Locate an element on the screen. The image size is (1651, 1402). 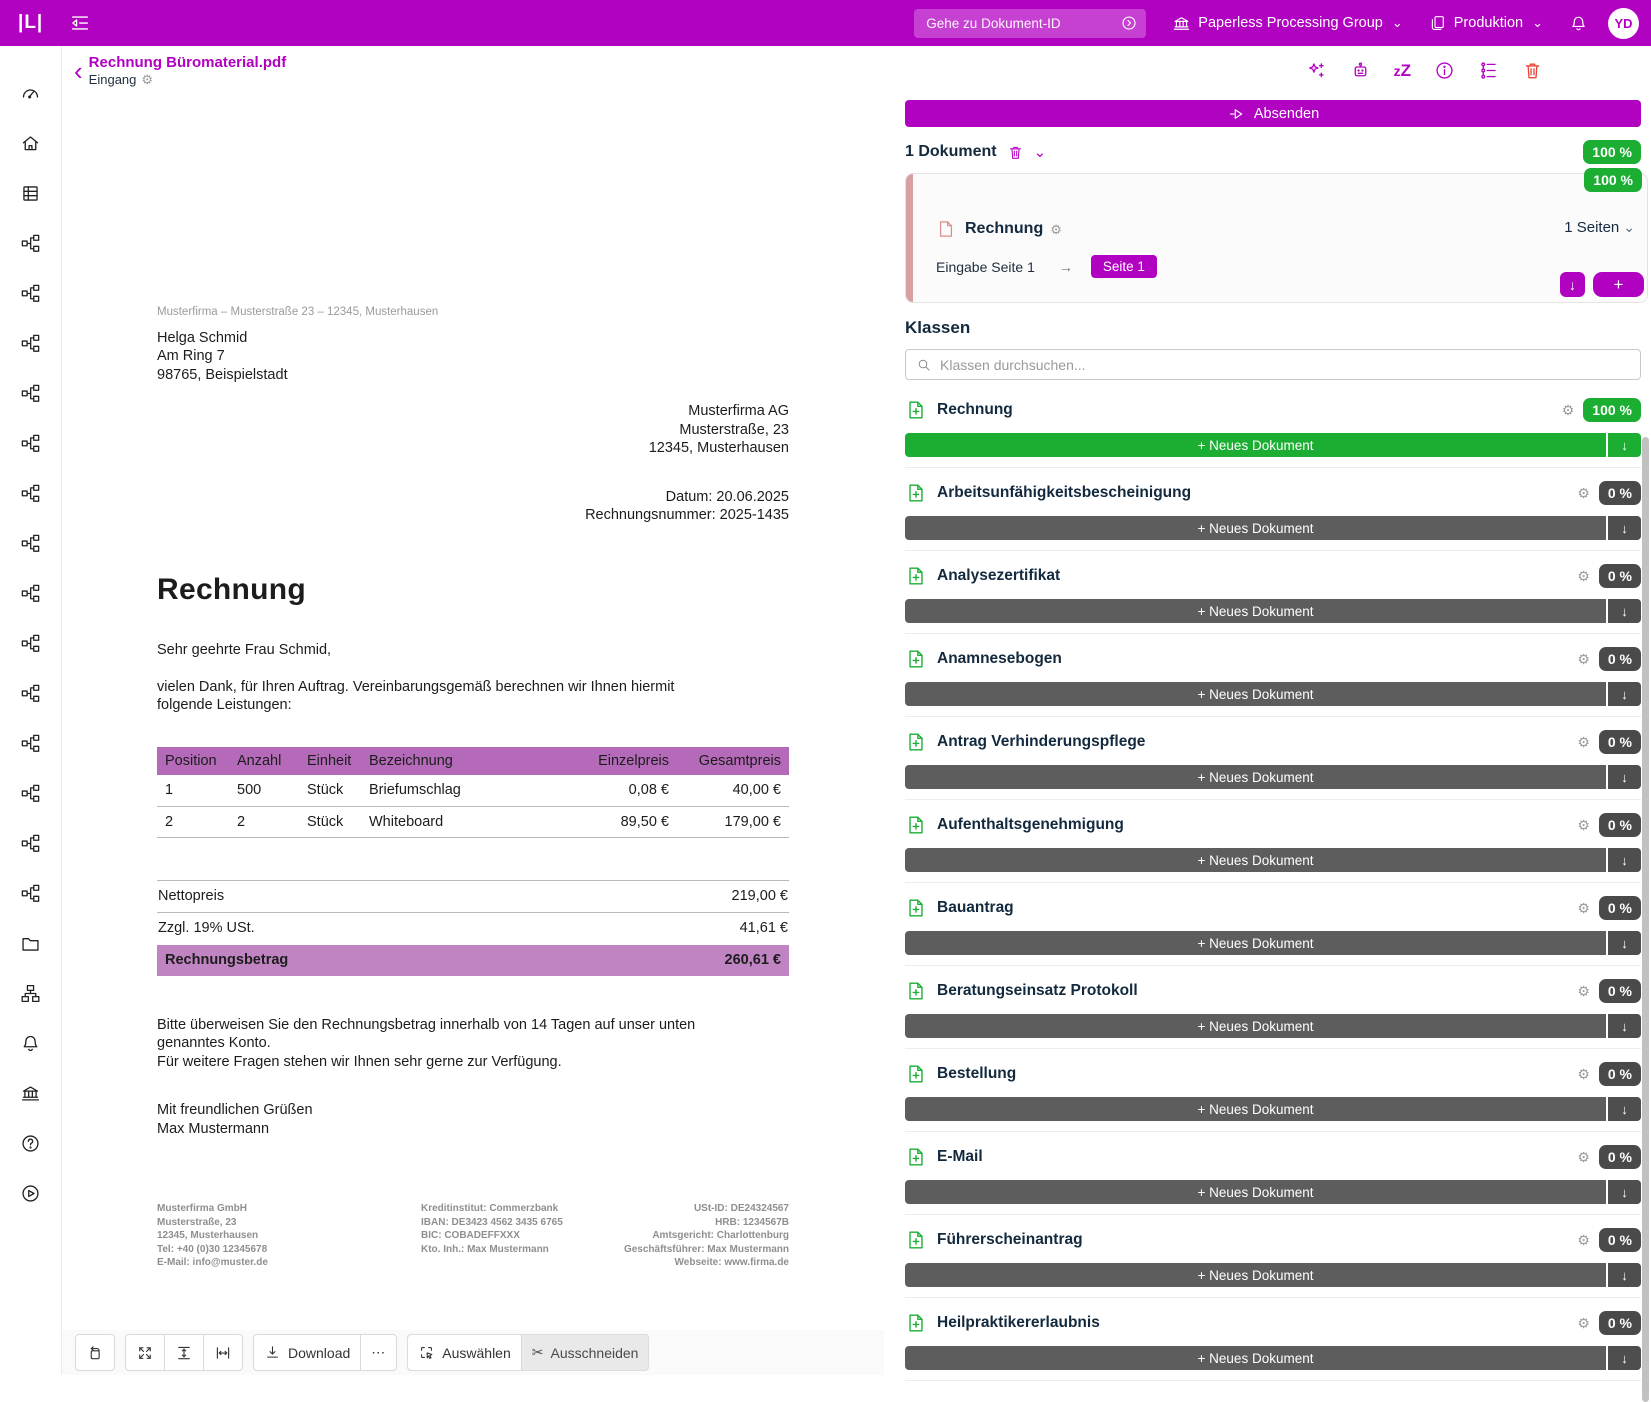
download-button: Download is located at coordinates (307, 1352).